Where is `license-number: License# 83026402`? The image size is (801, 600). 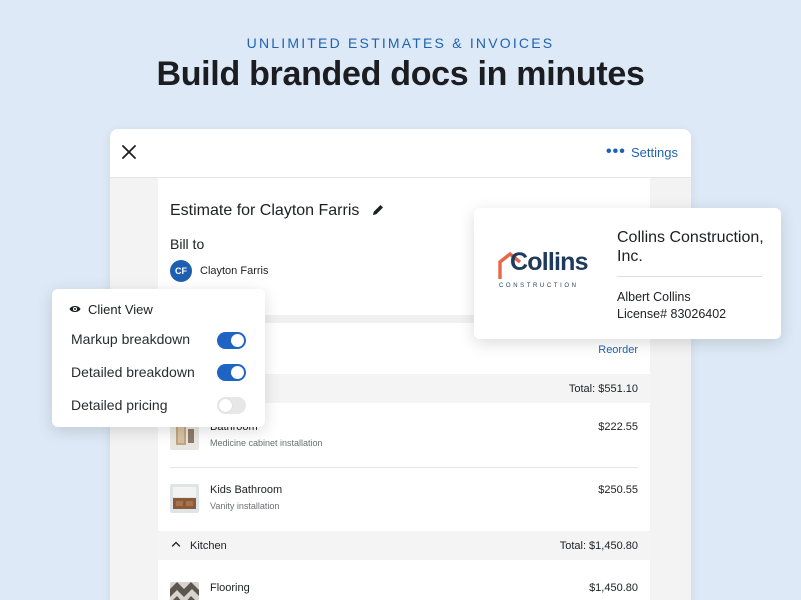
license-number: License# 83026402 is located at coordinates (672, 314).